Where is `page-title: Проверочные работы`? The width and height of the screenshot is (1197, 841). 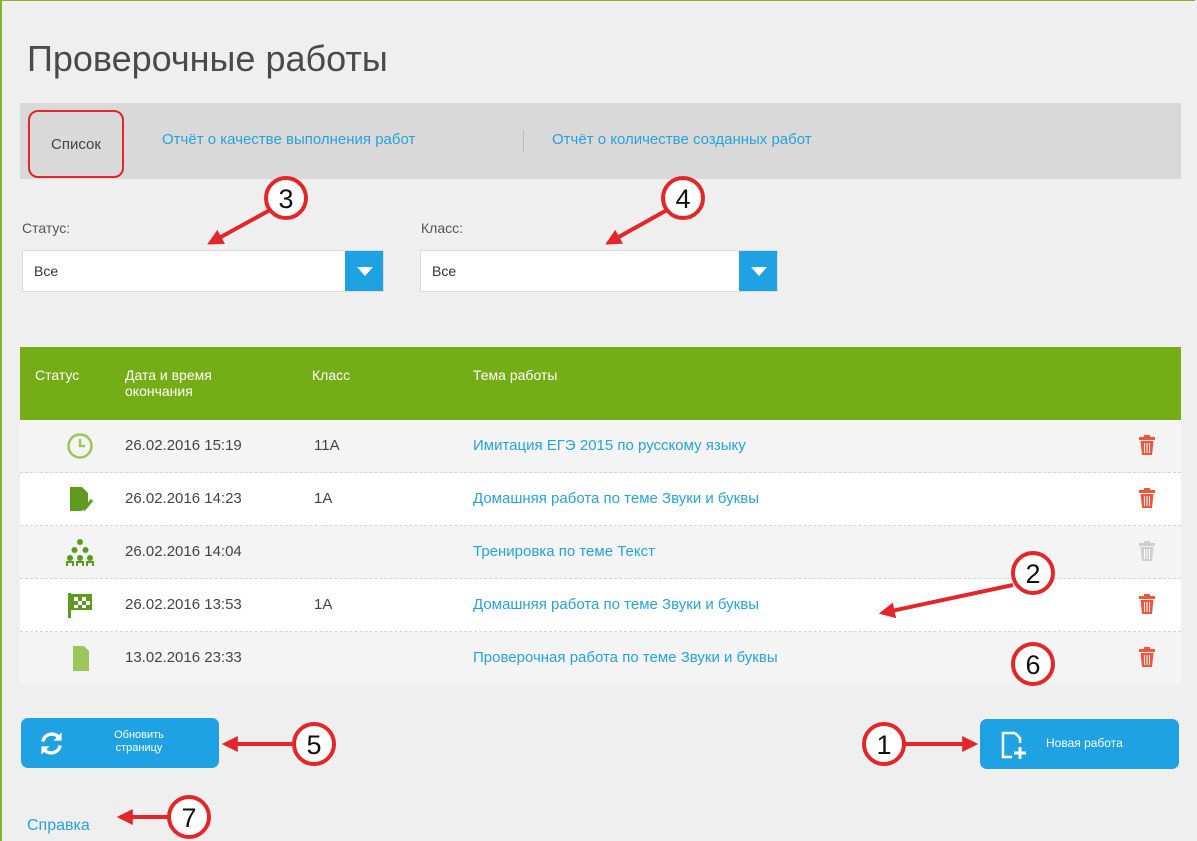
page-title: Проверочные работы is located at coordinates (207, 58).